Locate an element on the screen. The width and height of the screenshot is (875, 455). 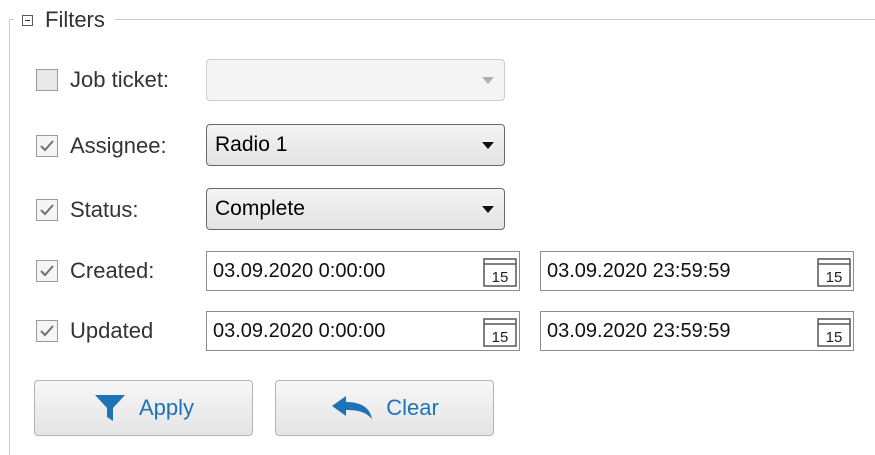
created-to-field: 03.09.2020 23:59:59 15 is located at coordinates (697, 271).